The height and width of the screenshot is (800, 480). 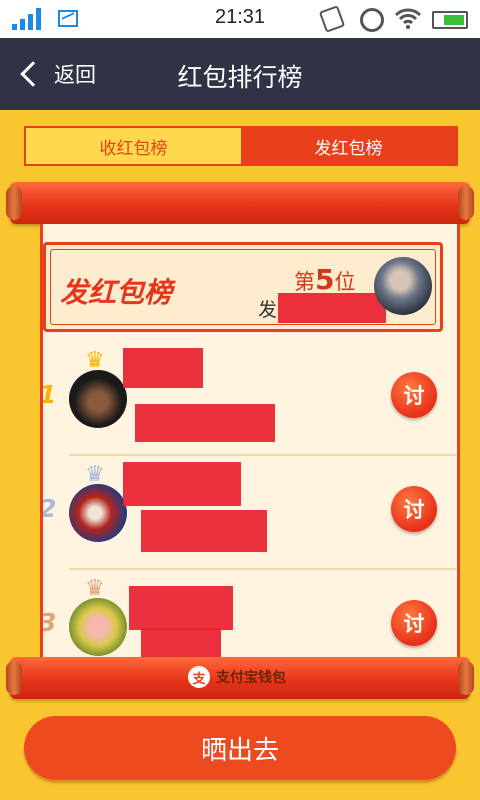 I want to click on my-rank: 第5位, so click(x=325, y=279).